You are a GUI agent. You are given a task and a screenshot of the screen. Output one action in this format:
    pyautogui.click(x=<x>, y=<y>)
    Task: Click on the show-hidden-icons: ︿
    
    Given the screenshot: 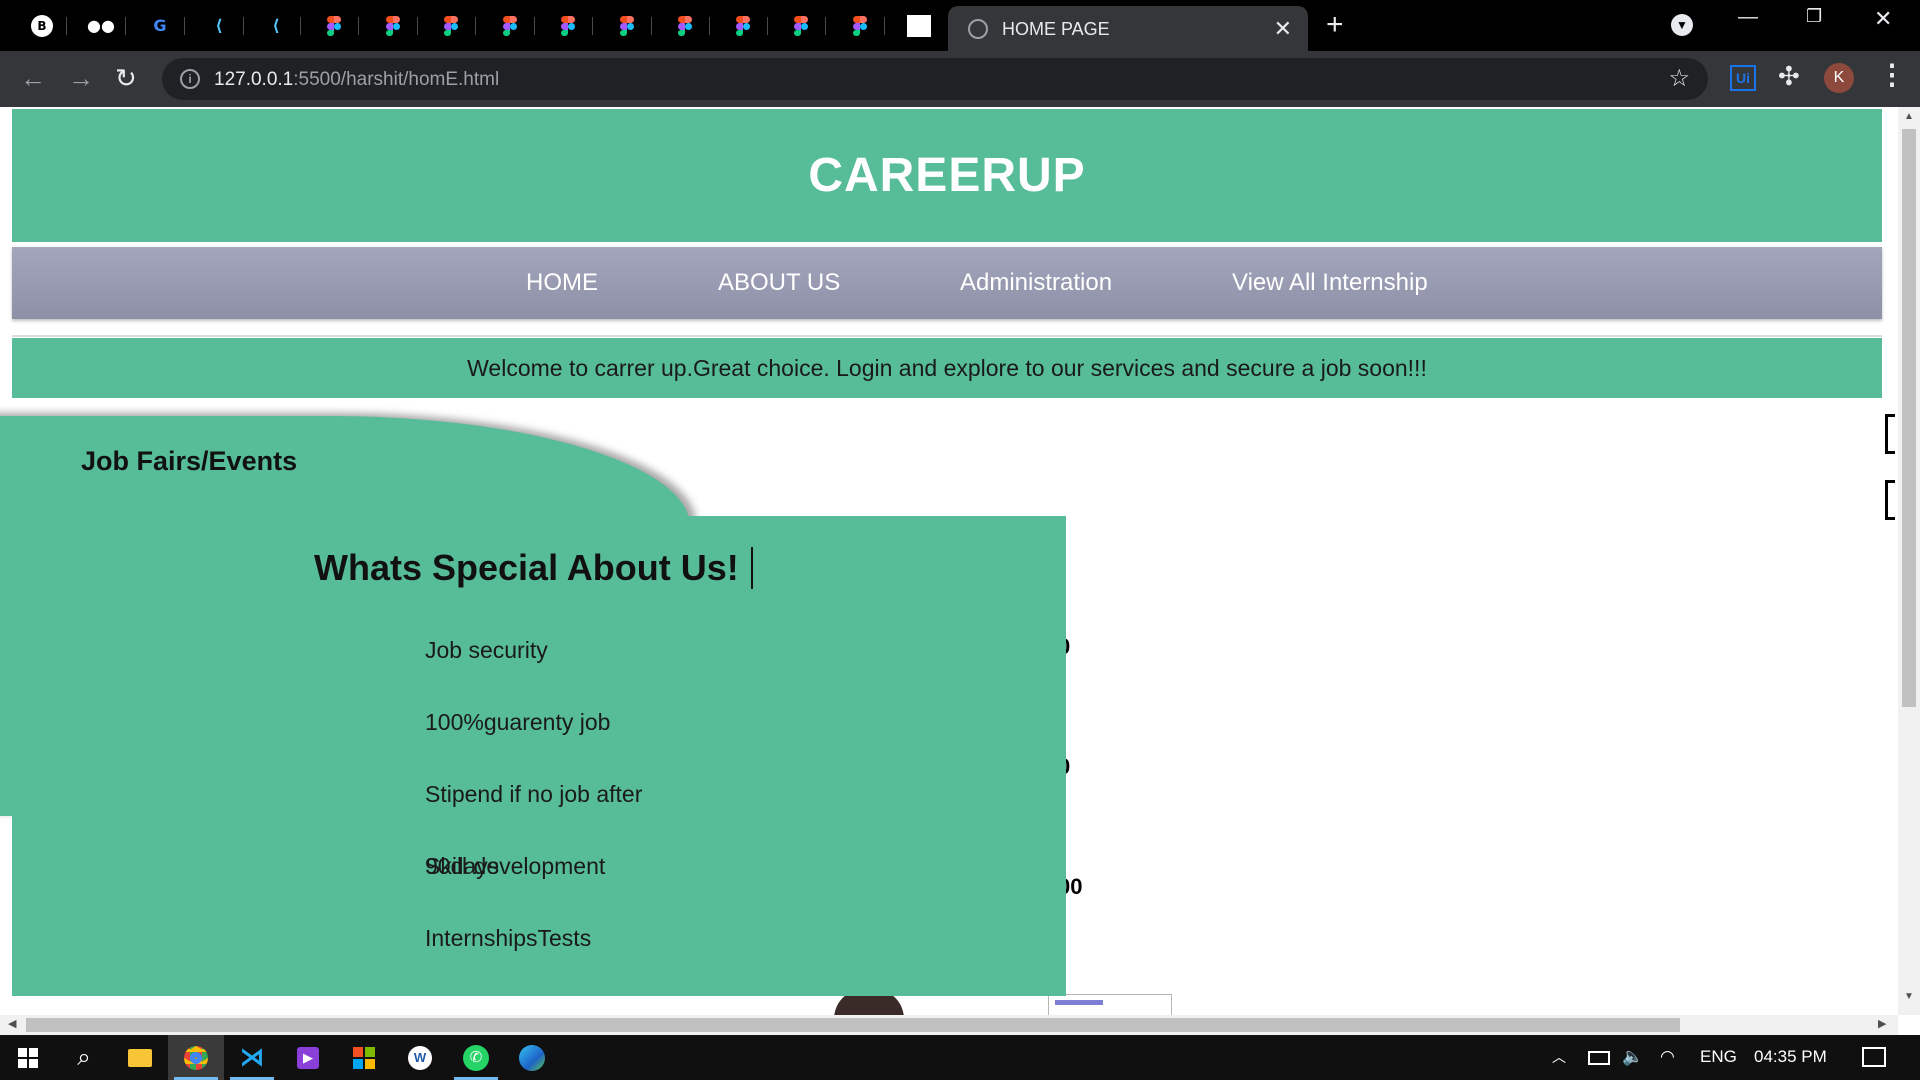 What is the action you would take?
    pyautogui.click(x=1559, y=1057)
    